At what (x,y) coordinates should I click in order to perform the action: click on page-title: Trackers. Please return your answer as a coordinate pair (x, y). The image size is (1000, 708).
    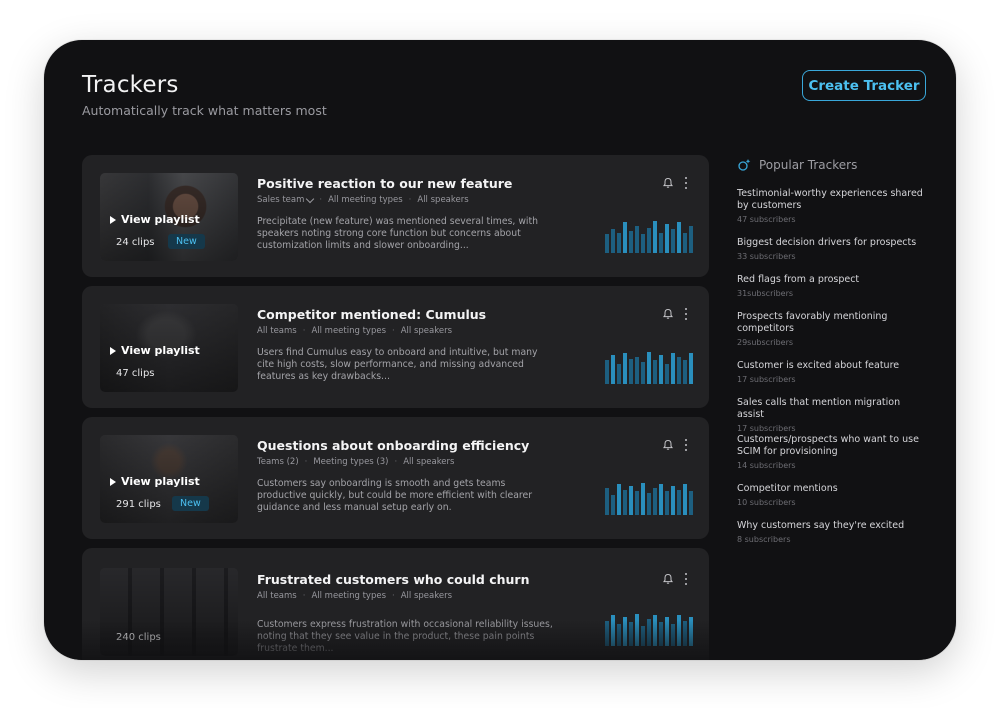
    Looking at the image, I should click on (130, 85).